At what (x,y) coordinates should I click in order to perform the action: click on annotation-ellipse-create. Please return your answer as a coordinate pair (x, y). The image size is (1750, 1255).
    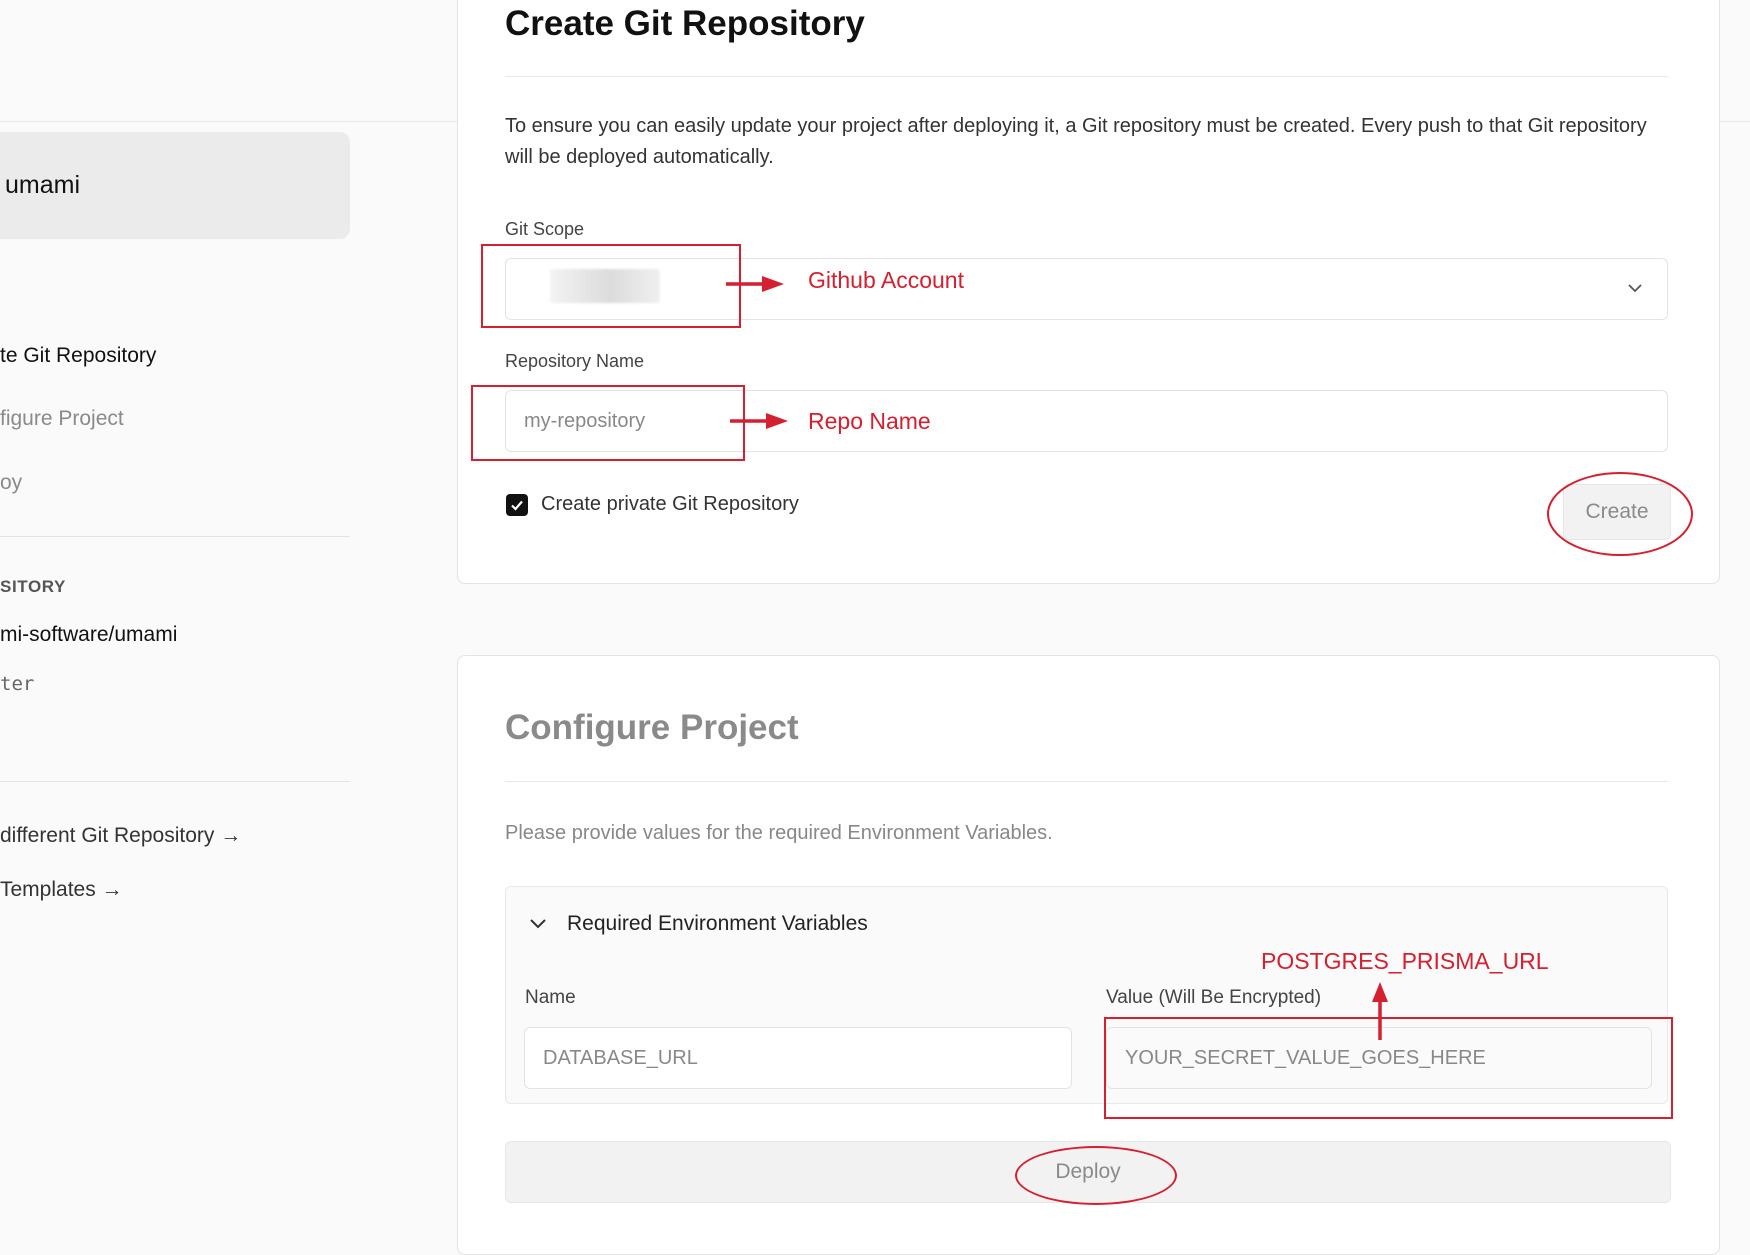
    Looking at the image, I should click on (1620, 514).